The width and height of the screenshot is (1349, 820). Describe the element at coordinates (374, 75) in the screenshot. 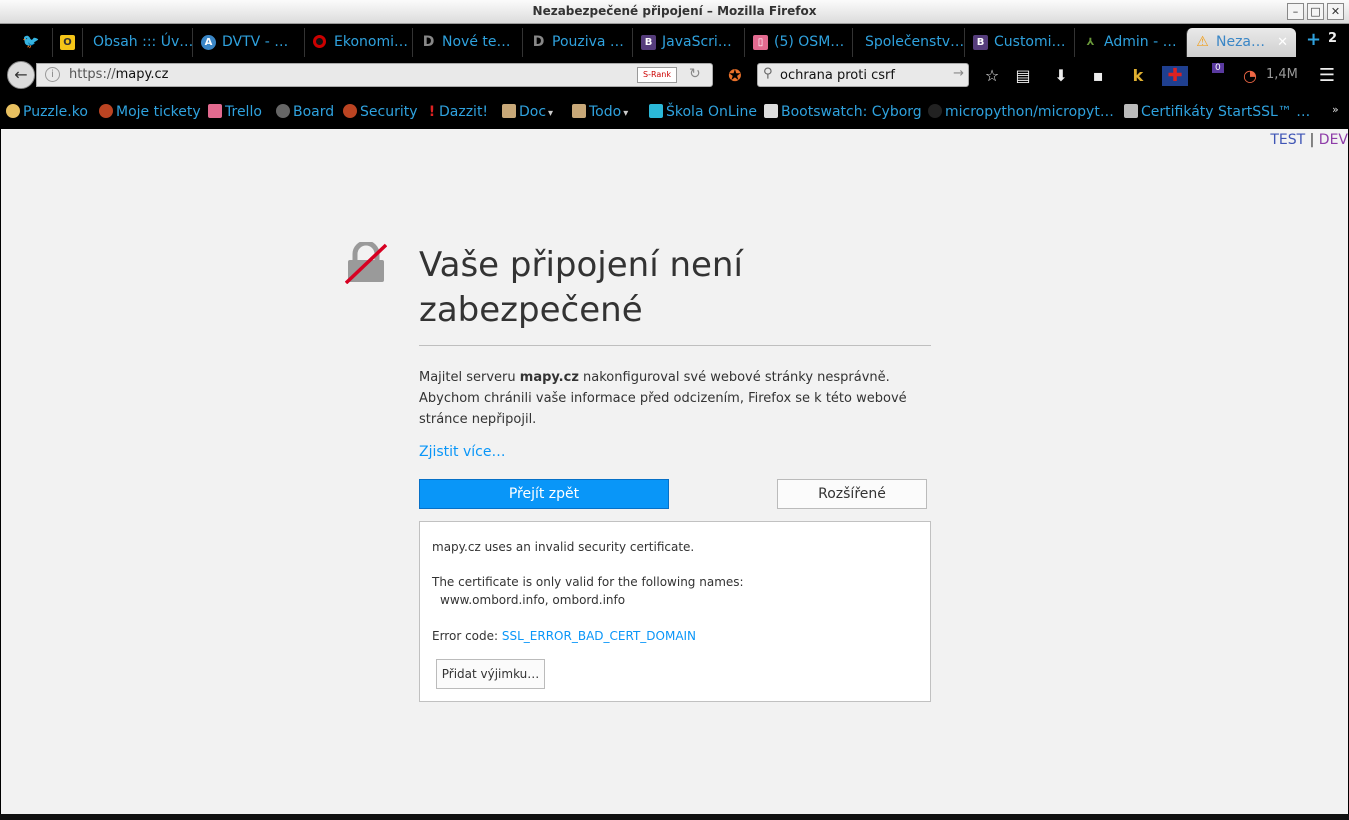

I see `url-bar: i https://mapy.cz S-Rank ↻` at that location.